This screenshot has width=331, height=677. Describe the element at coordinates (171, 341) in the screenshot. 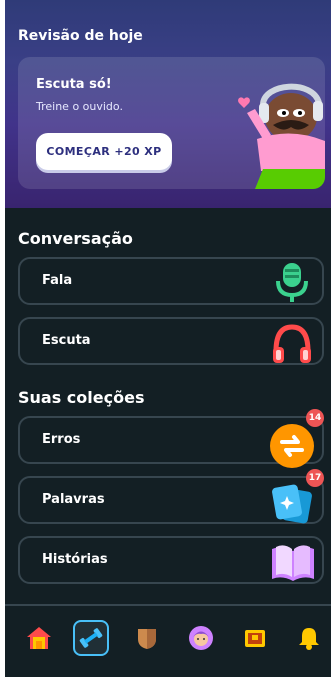

I see `listening-item: Escuta` at that location.